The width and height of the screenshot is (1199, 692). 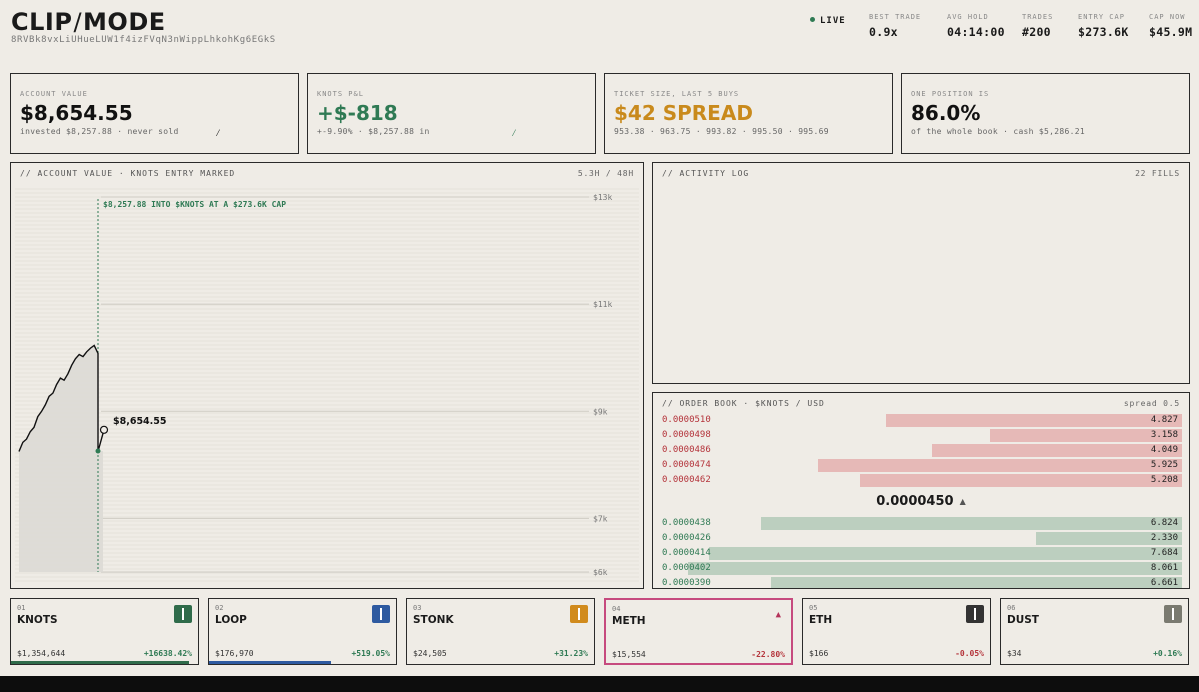 I want to click on current-point, so click(x=104, y=429).